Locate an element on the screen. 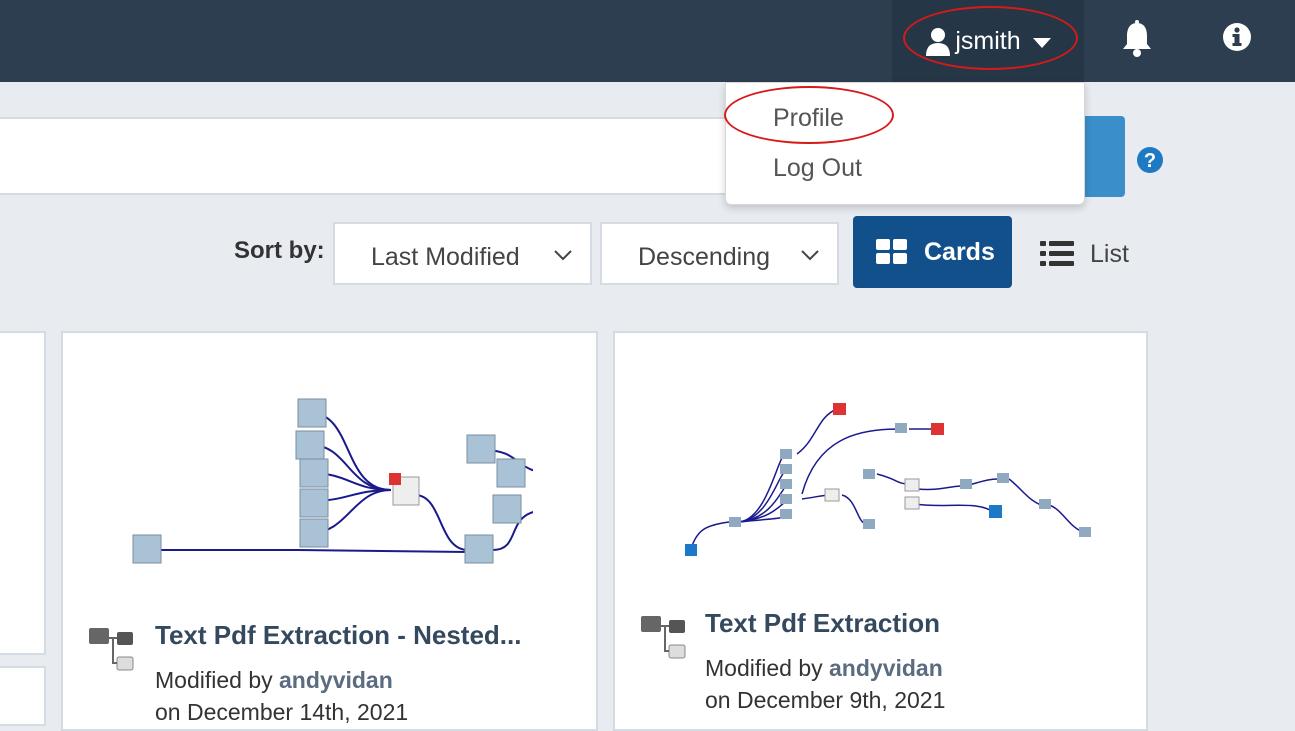 The width and height of the screenshot is (1295, 731). cards-view-button: Cards is located at coordinates (932, 252).